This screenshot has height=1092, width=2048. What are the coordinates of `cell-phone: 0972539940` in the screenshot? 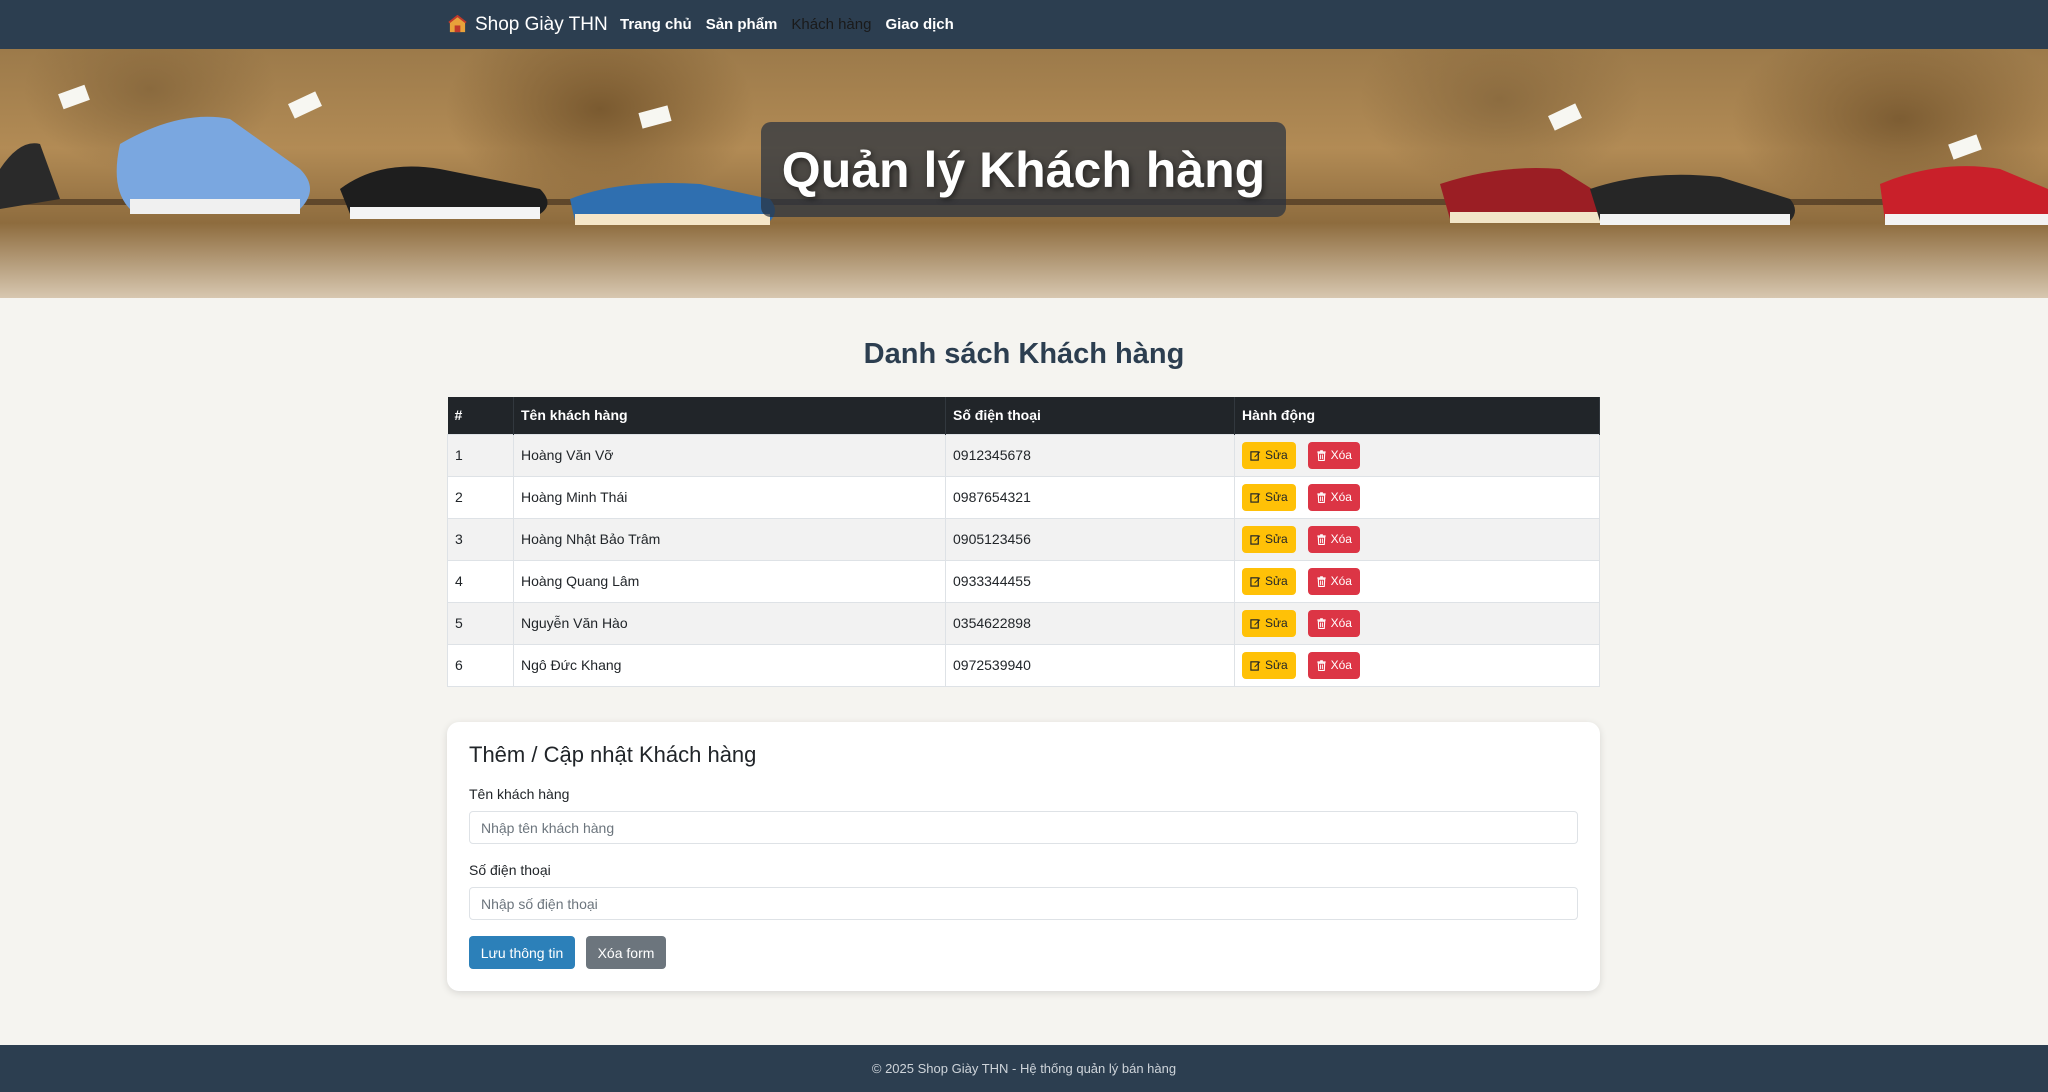 It's located at (1090, 665).